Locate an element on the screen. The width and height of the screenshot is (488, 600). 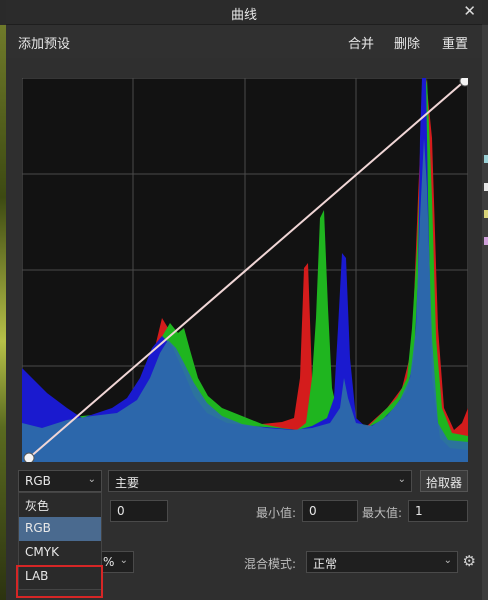
dialog-title: 曲线 is located at coordinates (243, 15).